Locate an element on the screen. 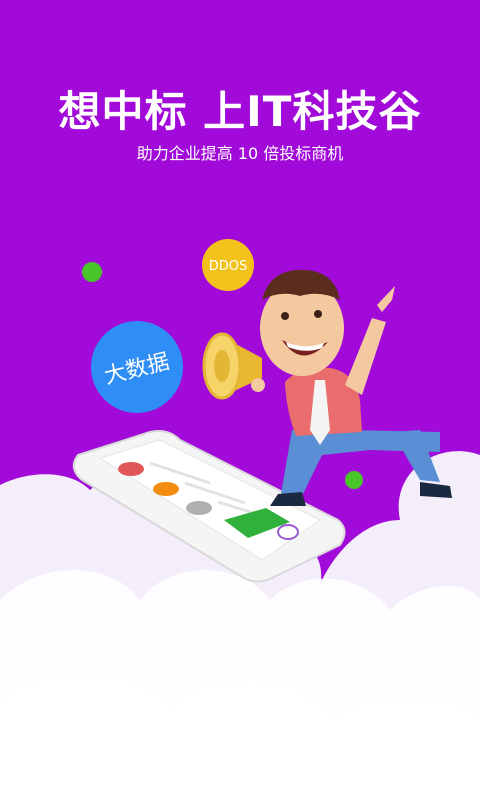 This screenshot has width=480, height=800. ddos-bubble: DDOS is located at coordinates (228, 265).